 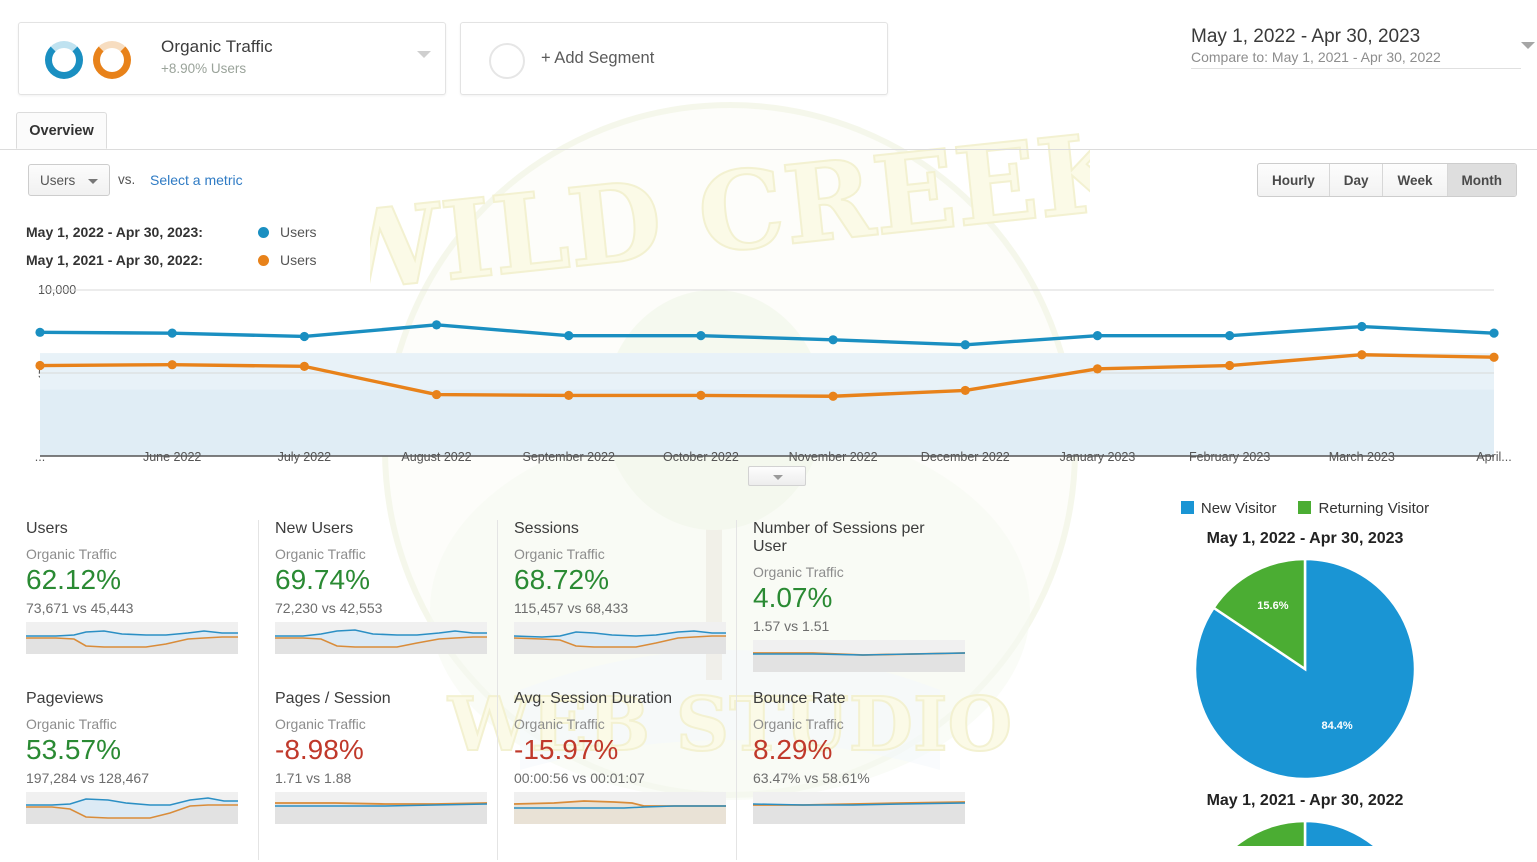 What do you see at coordinates (507, 61) in the screenshot?
I see `empty-circle-icon` at bounding box center [507, 61].